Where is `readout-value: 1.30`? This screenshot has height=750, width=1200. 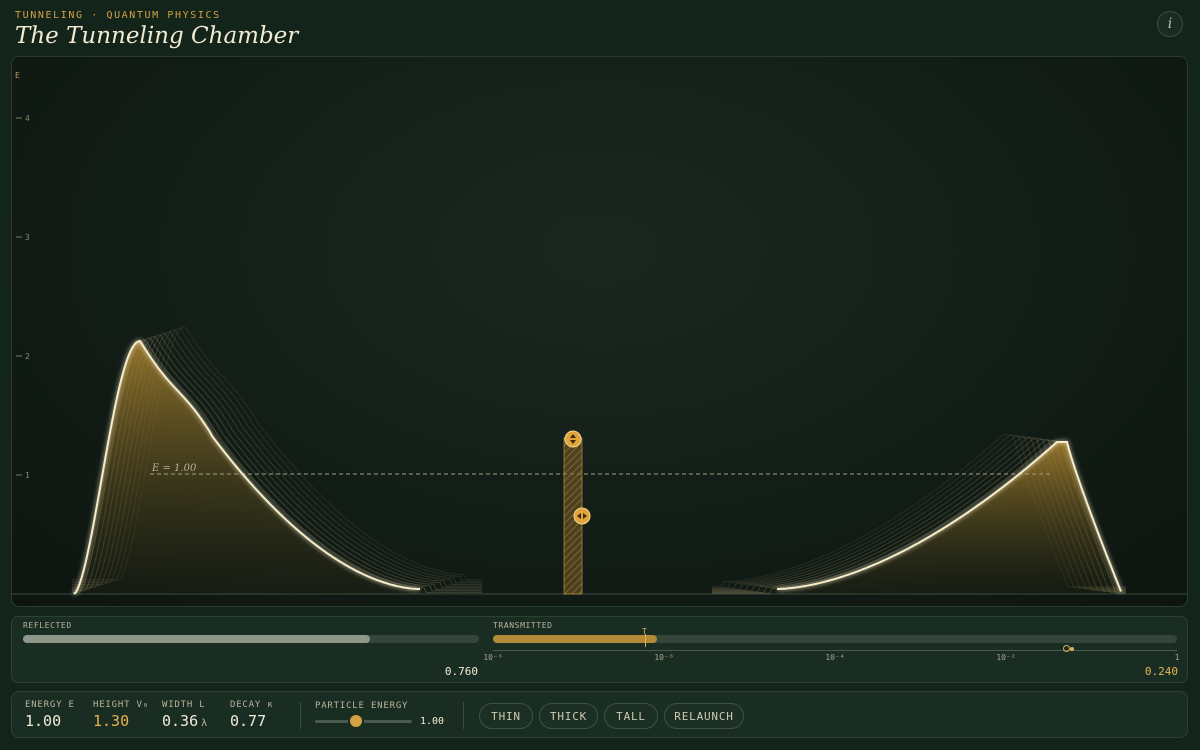 readout-value: 1.30 is located at coordinates (111, 721).